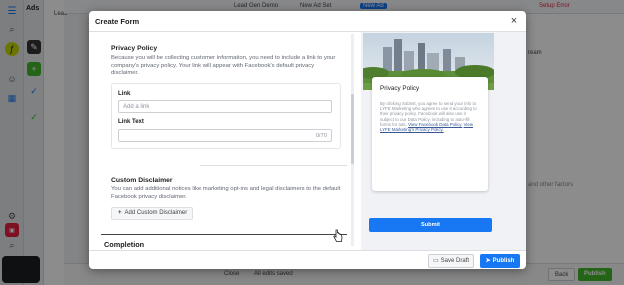 The width and height of the screenshot is (624, 285). I want to click on section-divider, so click(273, 165).